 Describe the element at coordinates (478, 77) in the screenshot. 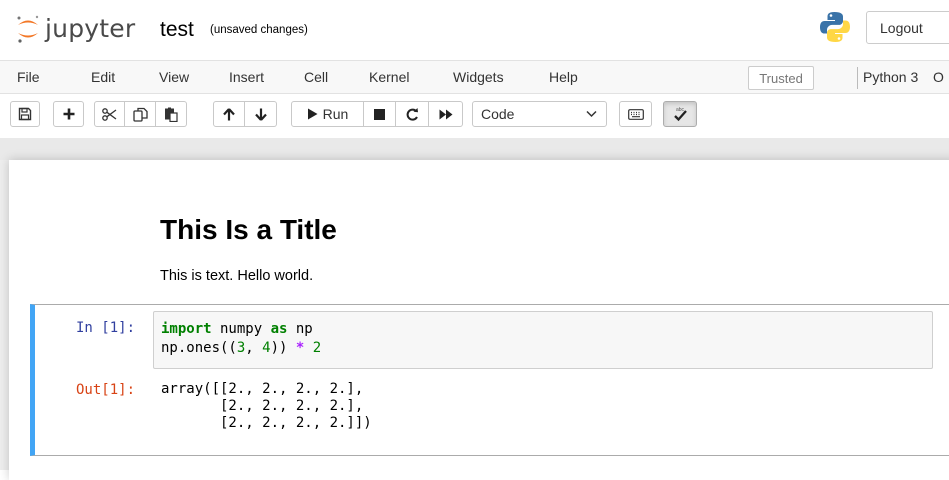

I see `menu-widgets: Widgets` at that location.